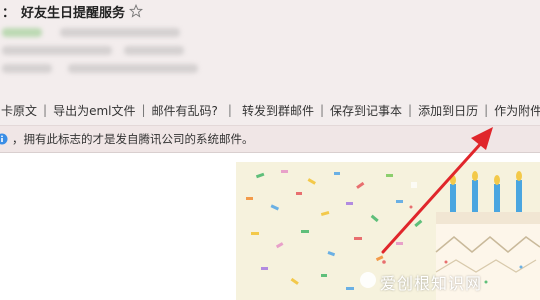  What do you see at coordinates (133, 139) in the screenshot?
I see `notice-text: ，拥有此标志的才是发自腾讯公司的系统邮件。` at bounding box center [133, 139].